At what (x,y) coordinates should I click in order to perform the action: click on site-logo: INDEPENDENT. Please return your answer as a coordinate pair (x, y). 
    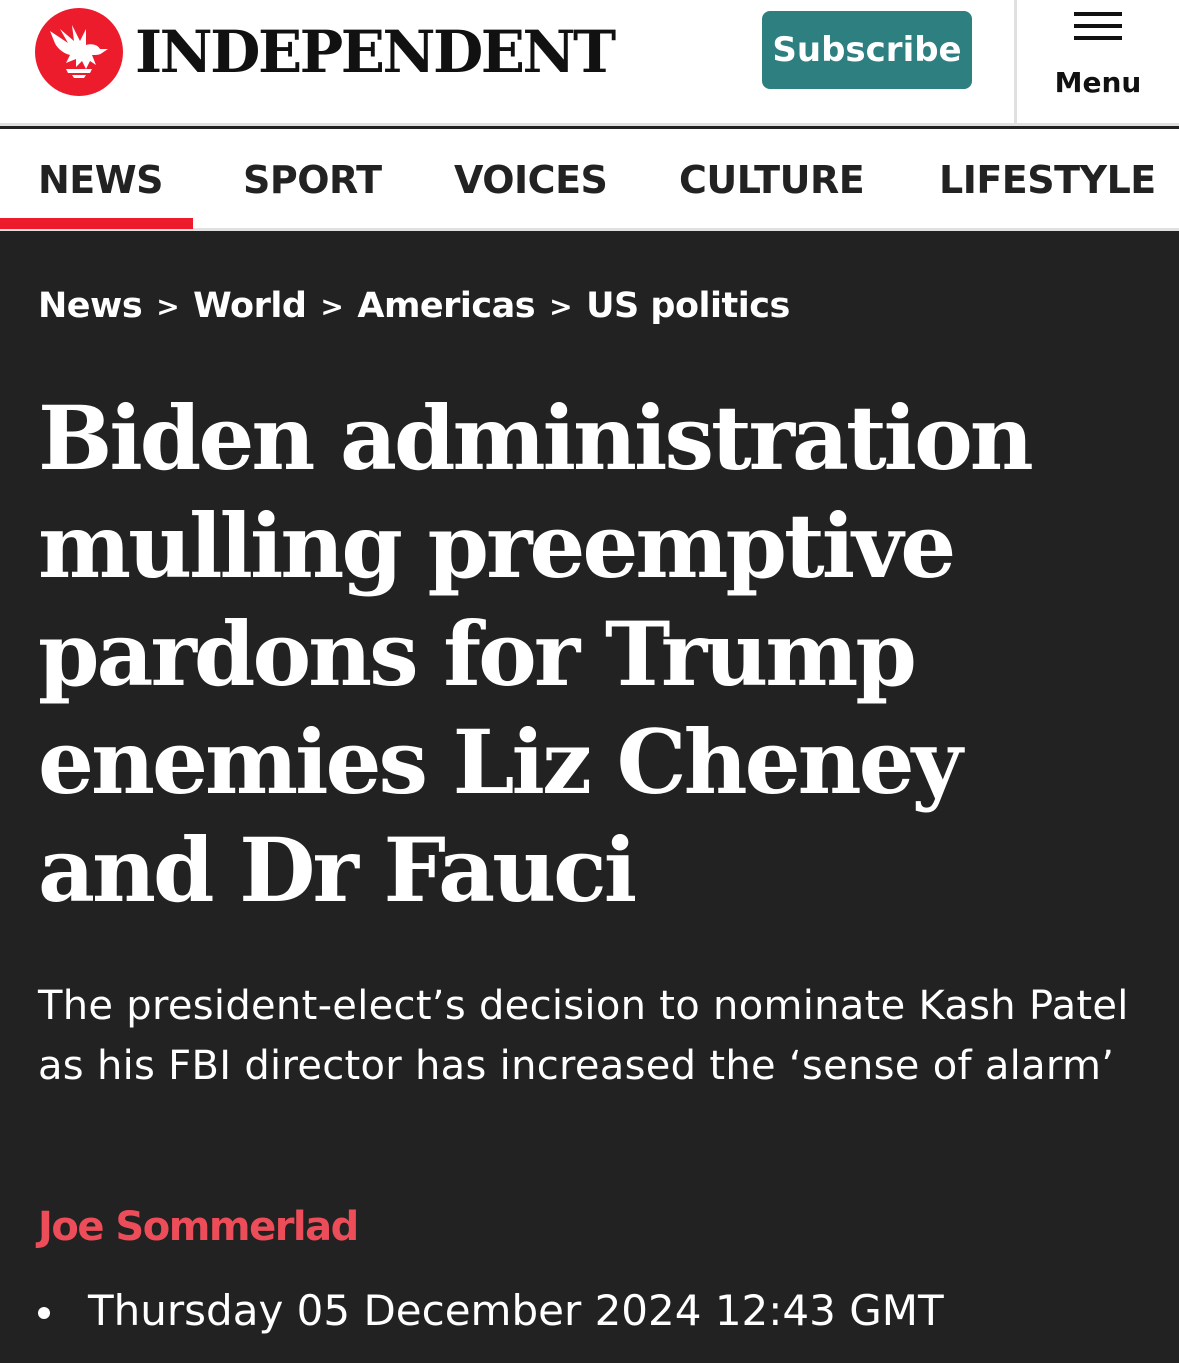
    Looking at the image, I should click on (325, 52).